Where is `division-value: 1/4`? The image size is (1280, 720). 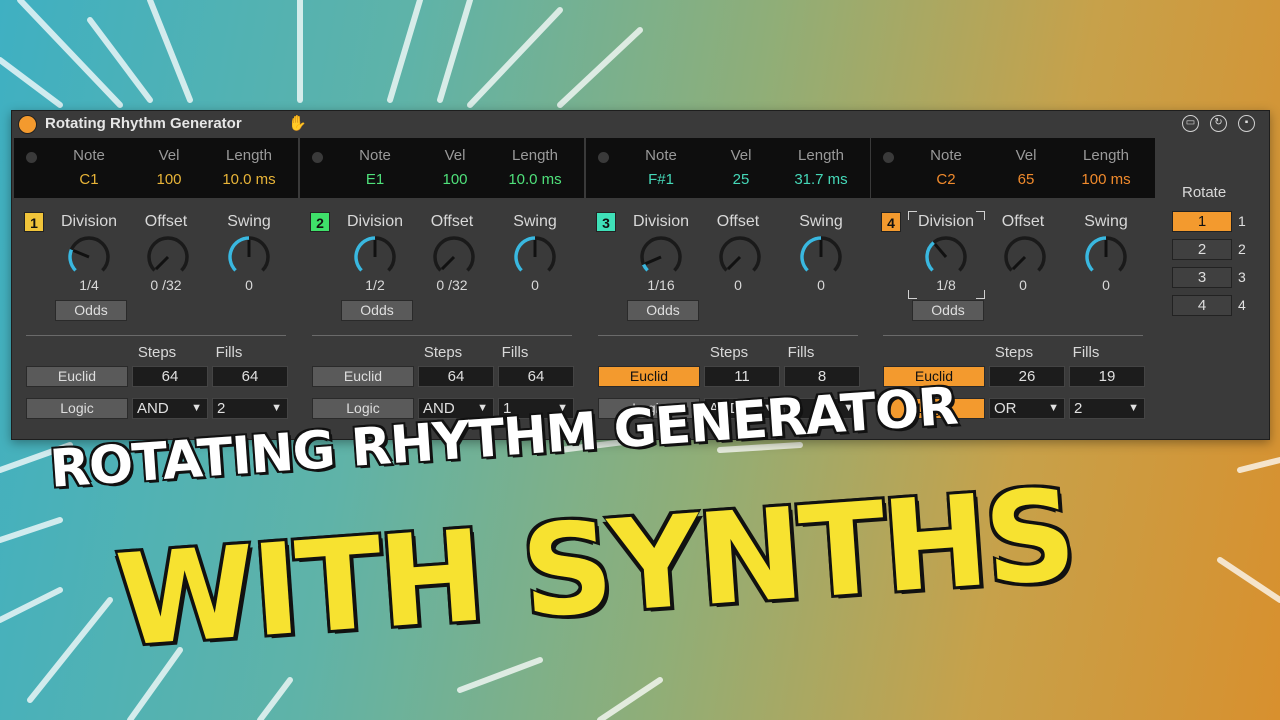
division-value: 1/4 is located at coordinates (89, 285).